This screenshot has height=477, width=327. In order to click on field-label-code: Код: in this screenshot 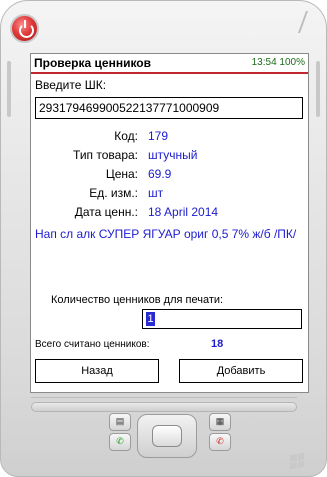, I will do `click(126, 136)`.